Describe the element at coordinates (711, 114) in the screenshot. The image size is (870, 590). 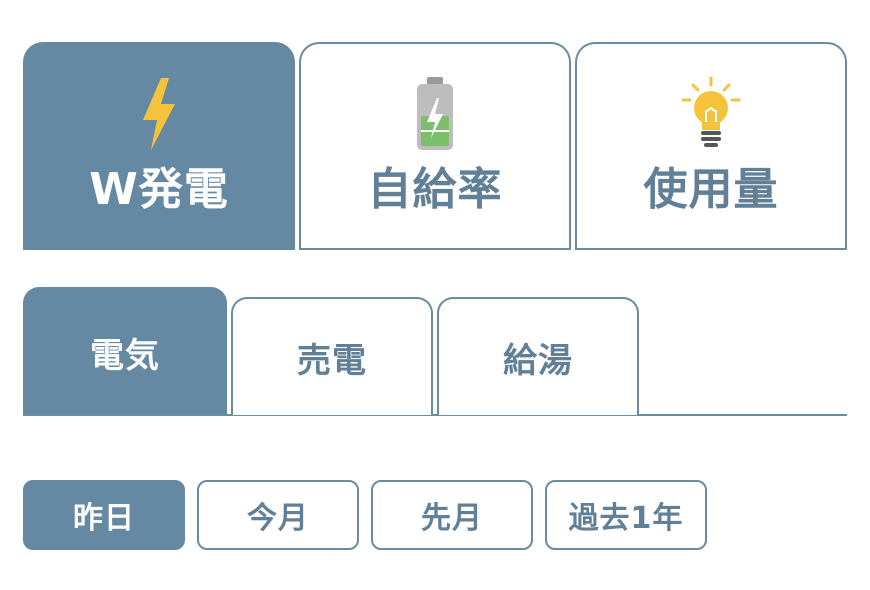
I see `light-bulb-icon` at that location.